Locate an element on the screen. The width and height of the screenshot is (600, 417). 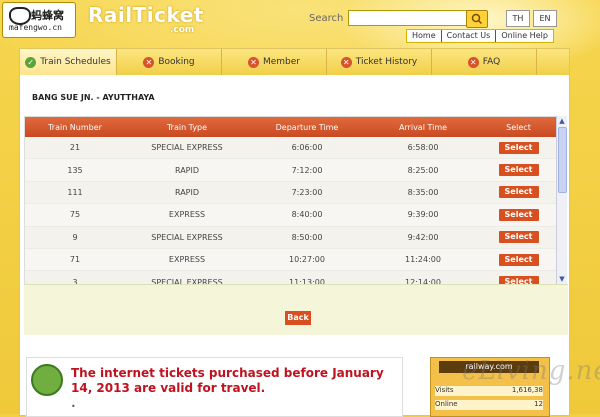
search-button is located at coordinates (477, 19).